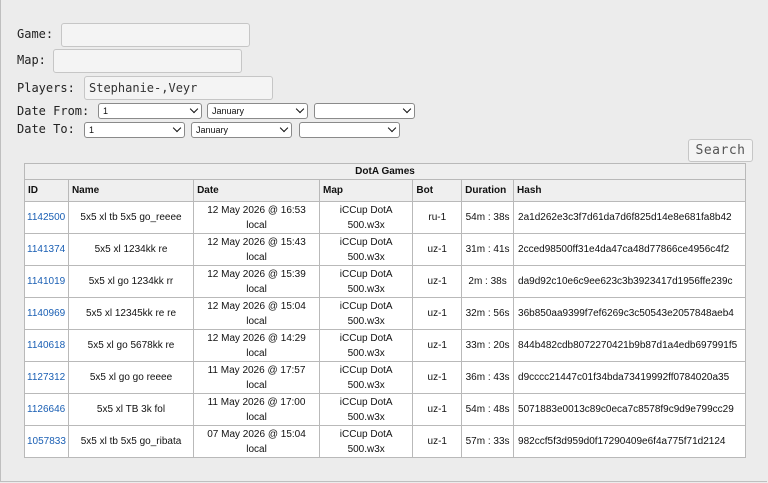  I want to click on game-id-link: 1141374, so click(46, 249).